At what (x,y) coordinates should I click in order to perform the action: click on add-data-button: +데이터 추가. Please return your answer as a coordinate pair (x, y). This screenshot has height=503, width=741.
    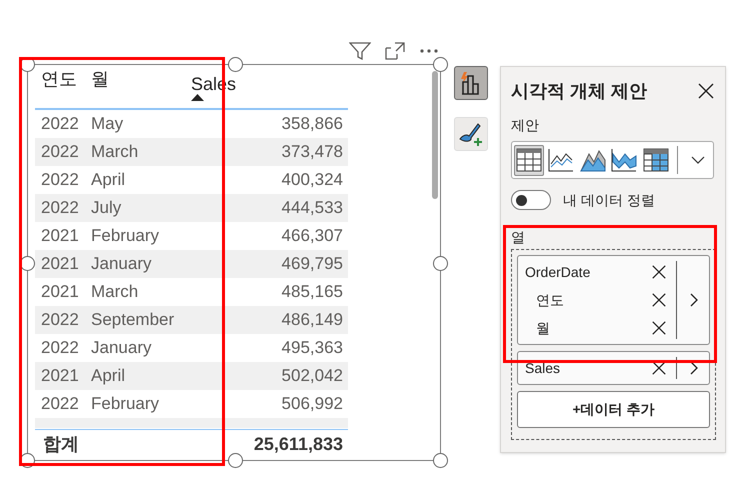
    Looking at the image, I should click on (613, 409).